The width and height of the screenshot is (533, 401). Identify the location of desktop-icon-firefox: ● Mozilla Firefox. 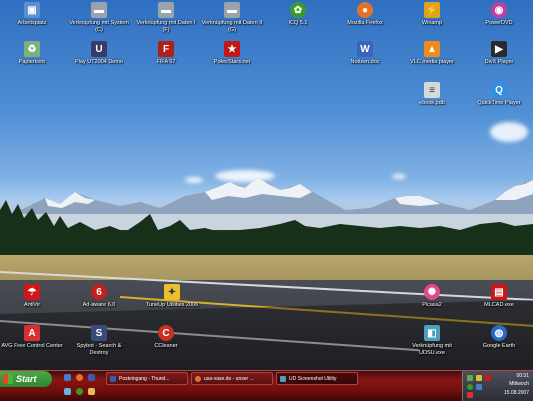
(365, 14).